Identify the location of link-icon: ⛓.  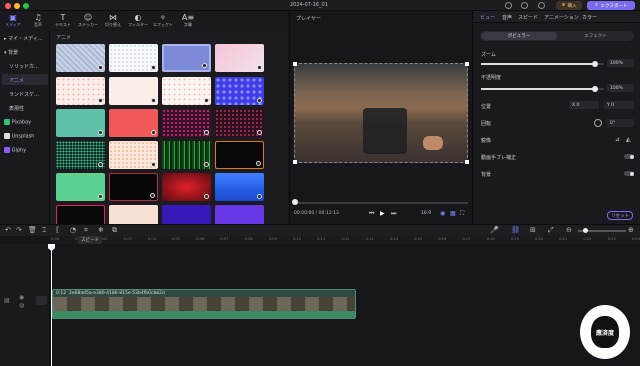
(515, 230).